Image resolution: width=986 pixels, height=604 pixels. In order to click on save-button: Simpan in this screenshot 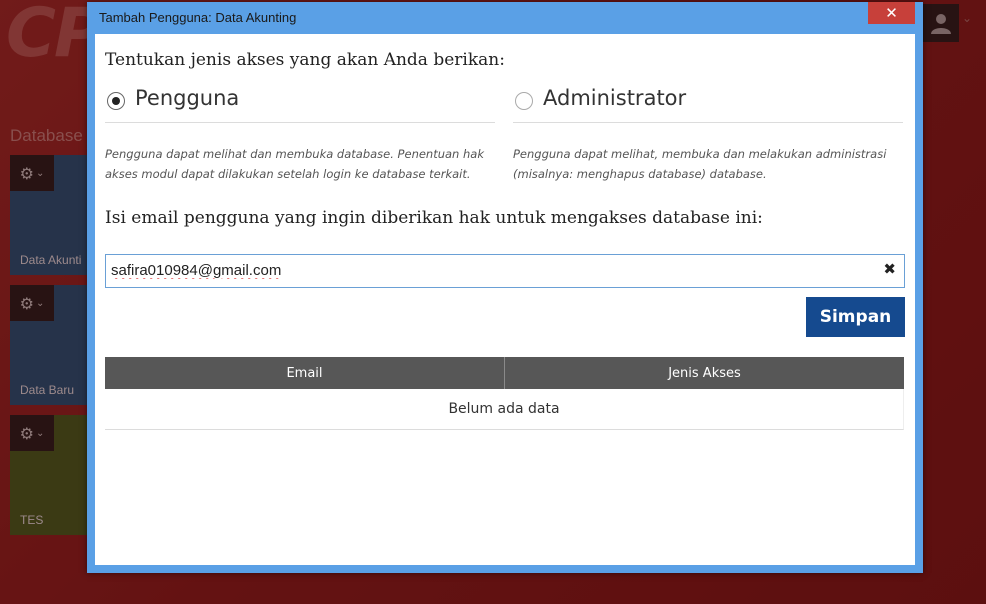, I will do `click(855, 317)`.